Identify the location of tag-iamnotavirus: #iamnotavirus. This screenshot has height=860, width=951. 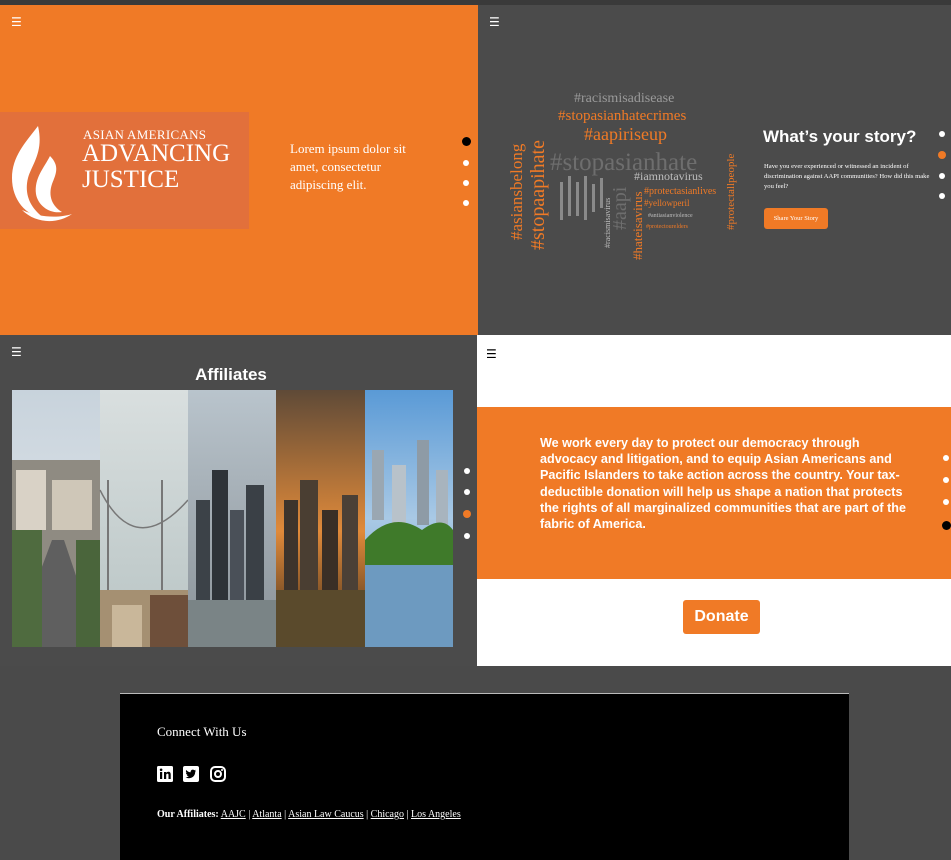
(668, 176).